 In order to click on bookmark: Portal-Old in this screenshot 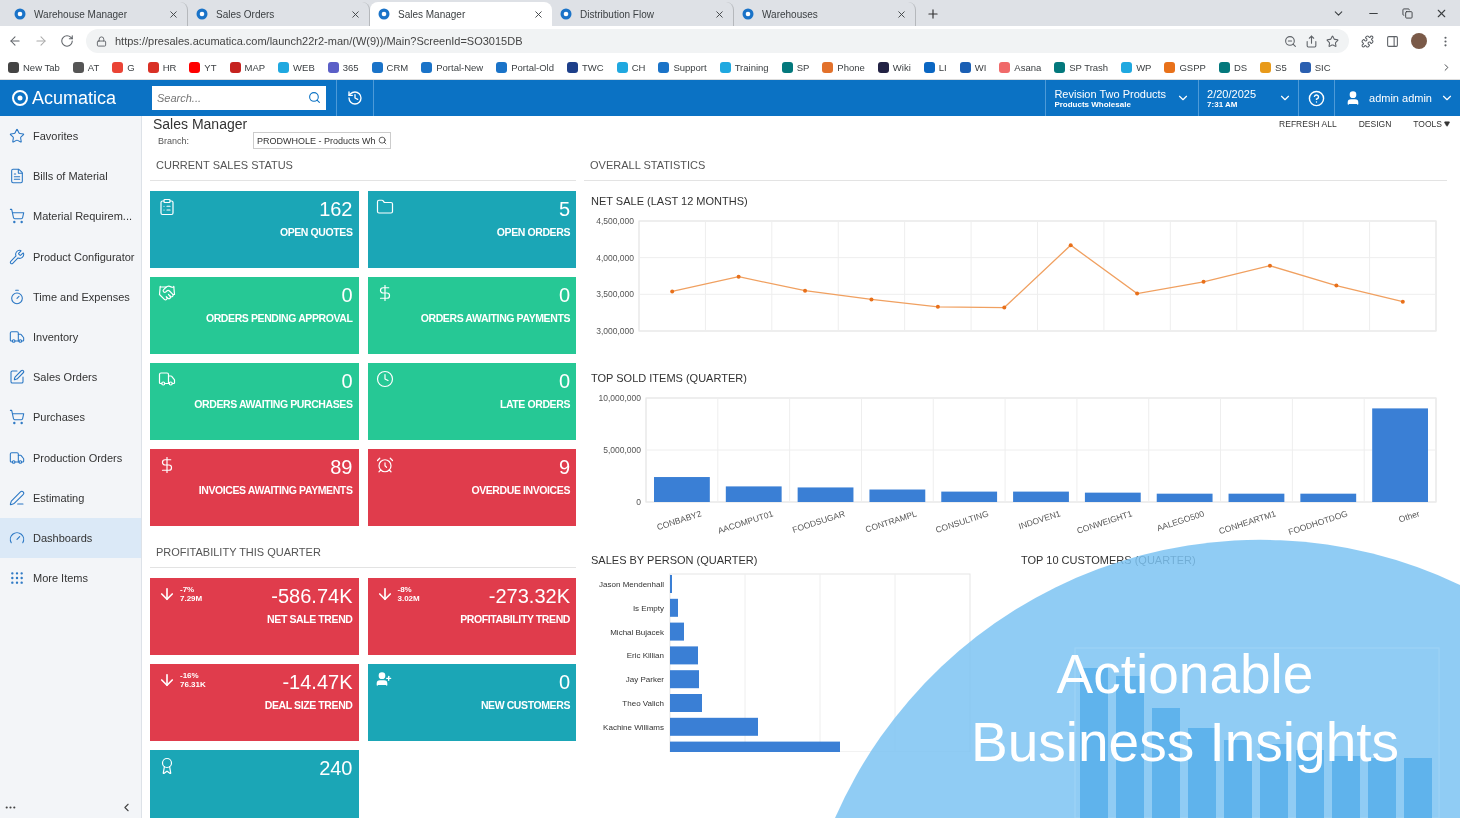, I will do `click(525, 67)`.